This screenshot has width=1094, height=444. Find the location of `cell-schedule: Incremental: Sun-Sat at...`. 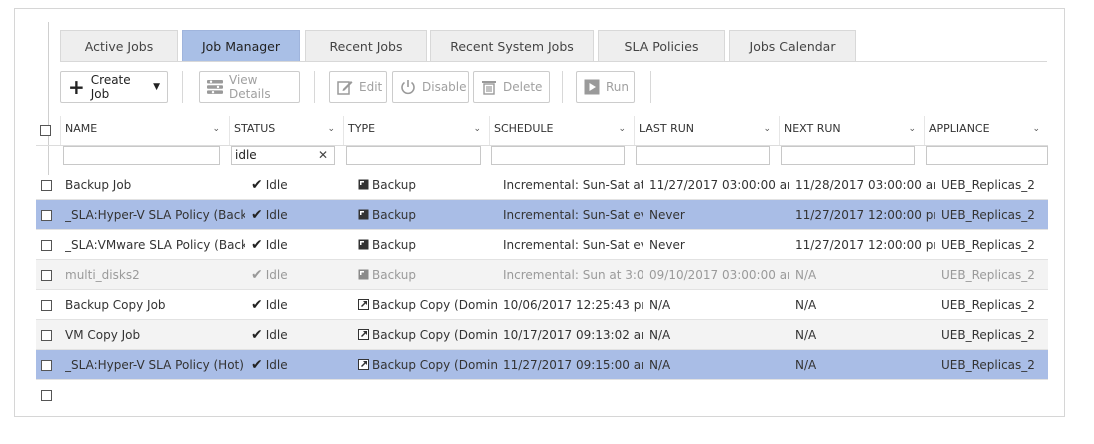

cell-schedule: Incremental: Sun-Sat at... is located at coordinates (573, 185).